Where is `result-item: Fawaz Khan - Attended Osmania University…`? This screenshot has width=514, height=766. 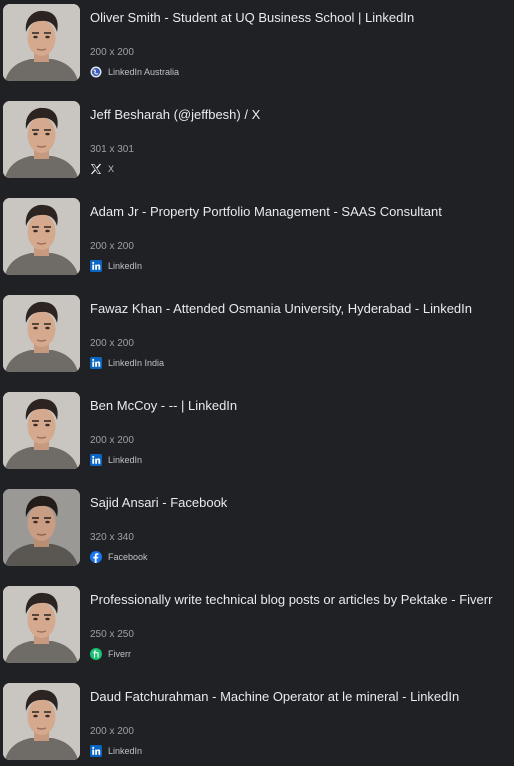 result-item: Fawaz Khan - Attended Osmania University… is located at coordinates (257, 331).